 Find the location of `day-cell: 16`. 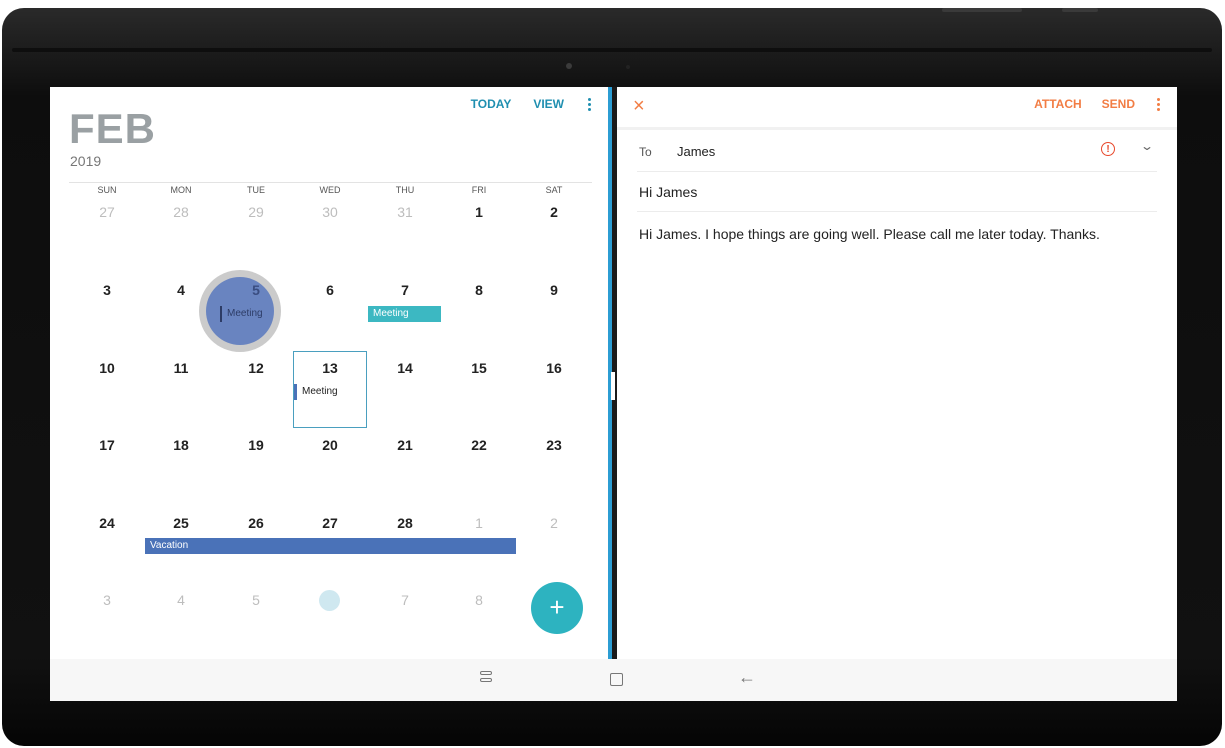

day-cell: 16 is located at coordinates (554, 368).